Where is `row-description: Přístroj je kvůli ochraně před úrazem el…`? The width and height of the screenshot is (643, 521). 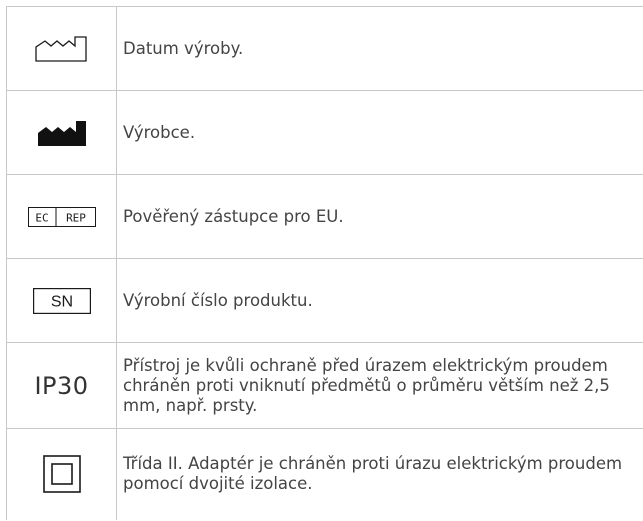 row-description: Přístroj je kvůli ochraně před úrazem el… is located at coordinates (379, 385).